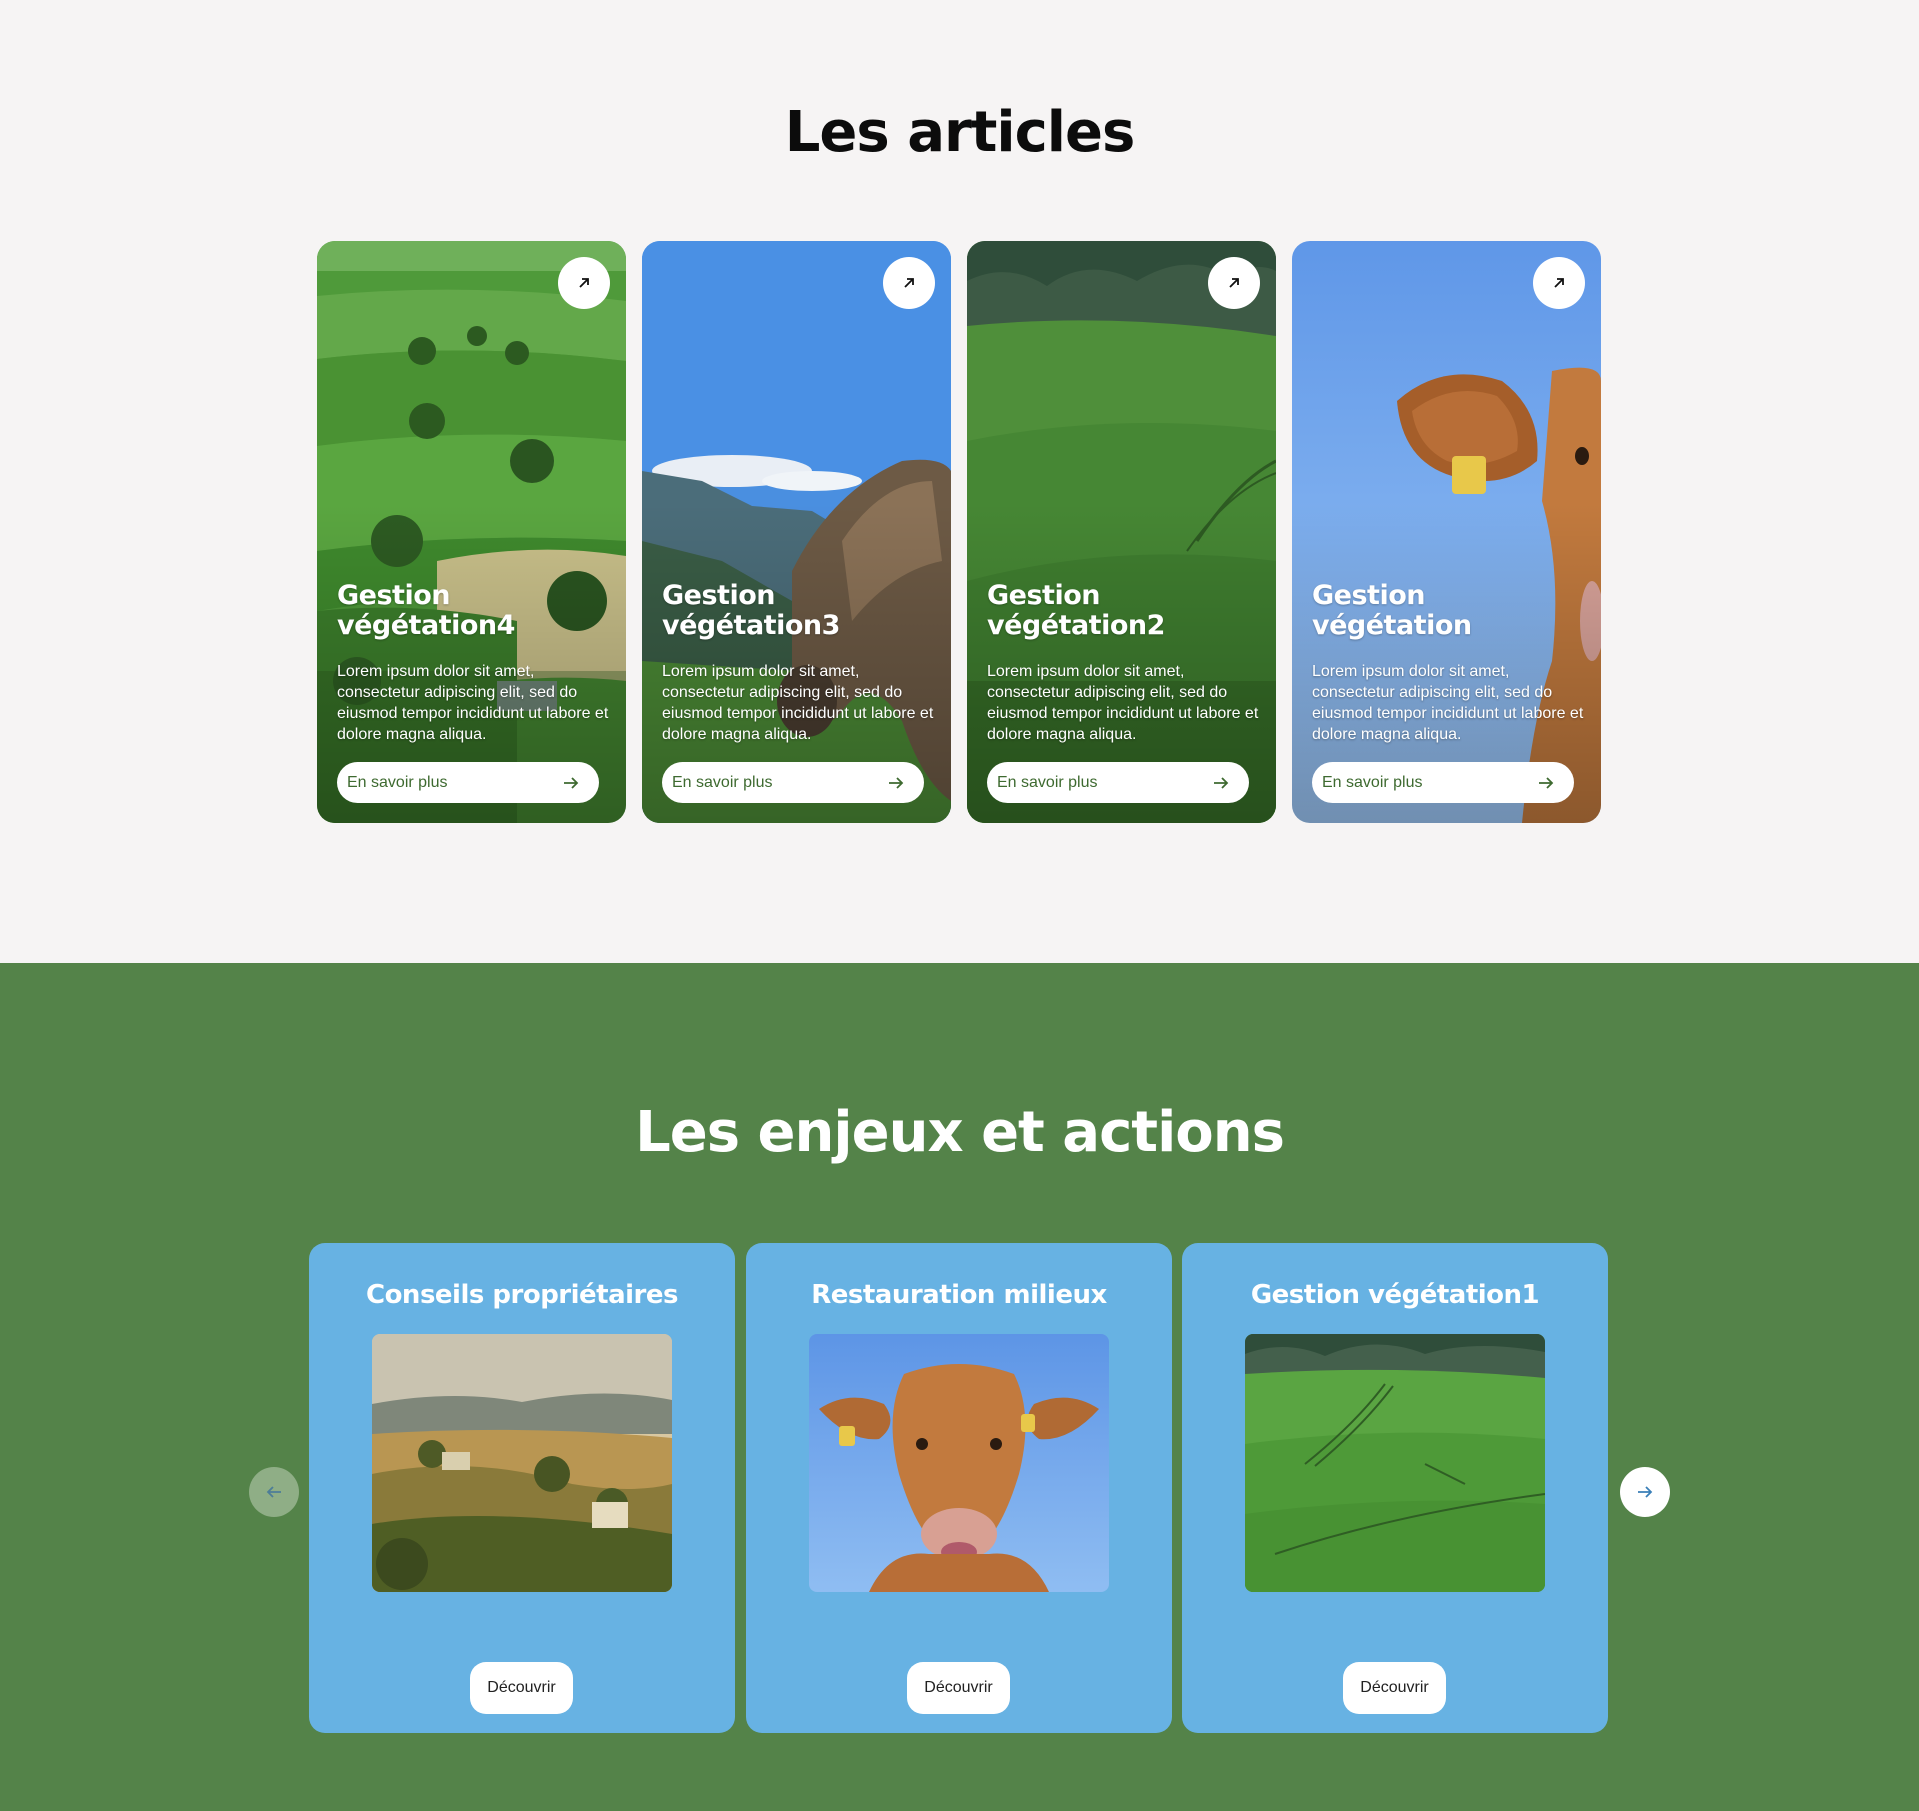 The image size is (1919, 1811). Describe the element at coordinates (522, 1295) in the screenshot. I see `enjeu-title: Conseils propriétaires` at that location.